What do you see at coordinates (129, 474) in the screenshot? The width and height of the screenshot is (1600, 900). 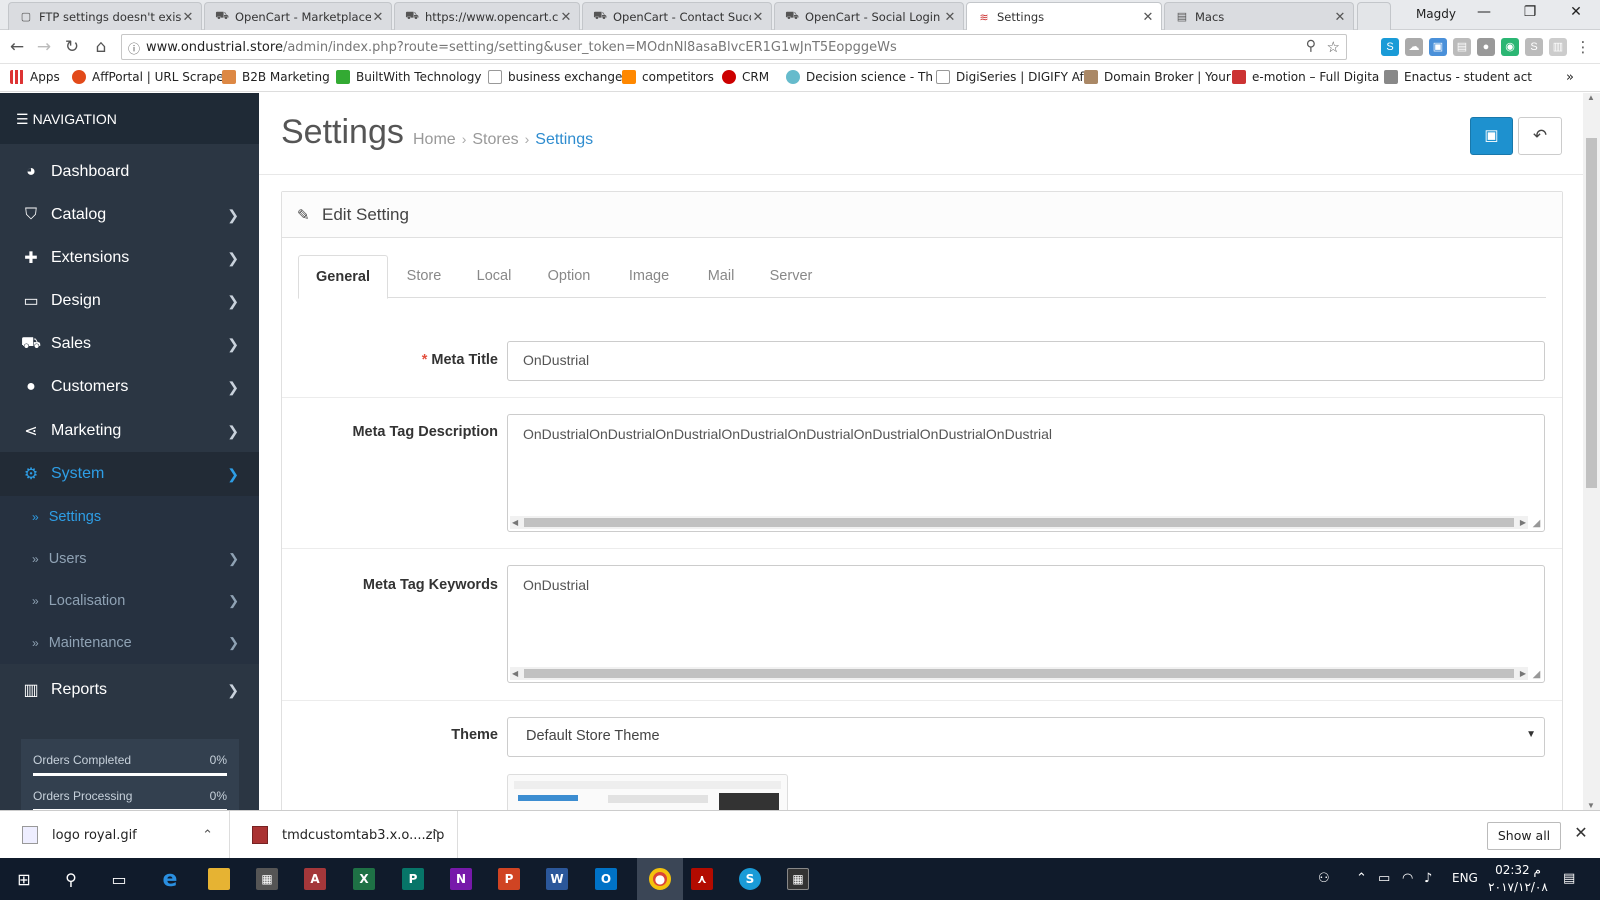 I see `sidebar-item-system: ⚙ System ❯` at bounding box center [129, 474].